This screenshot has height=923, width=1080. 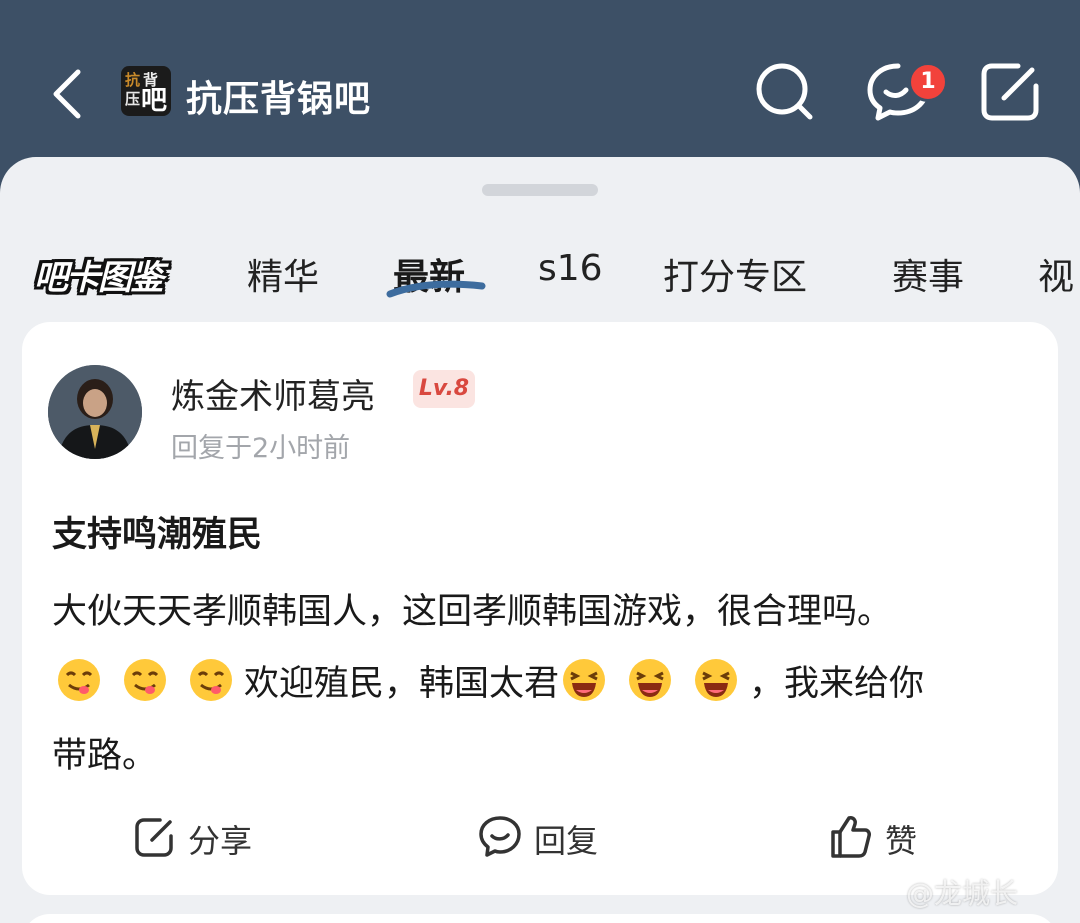 What do you see at coordinates (566, 841) in the screenshot?
I see `reply-label: 回复` at bounding box center [566, 841].